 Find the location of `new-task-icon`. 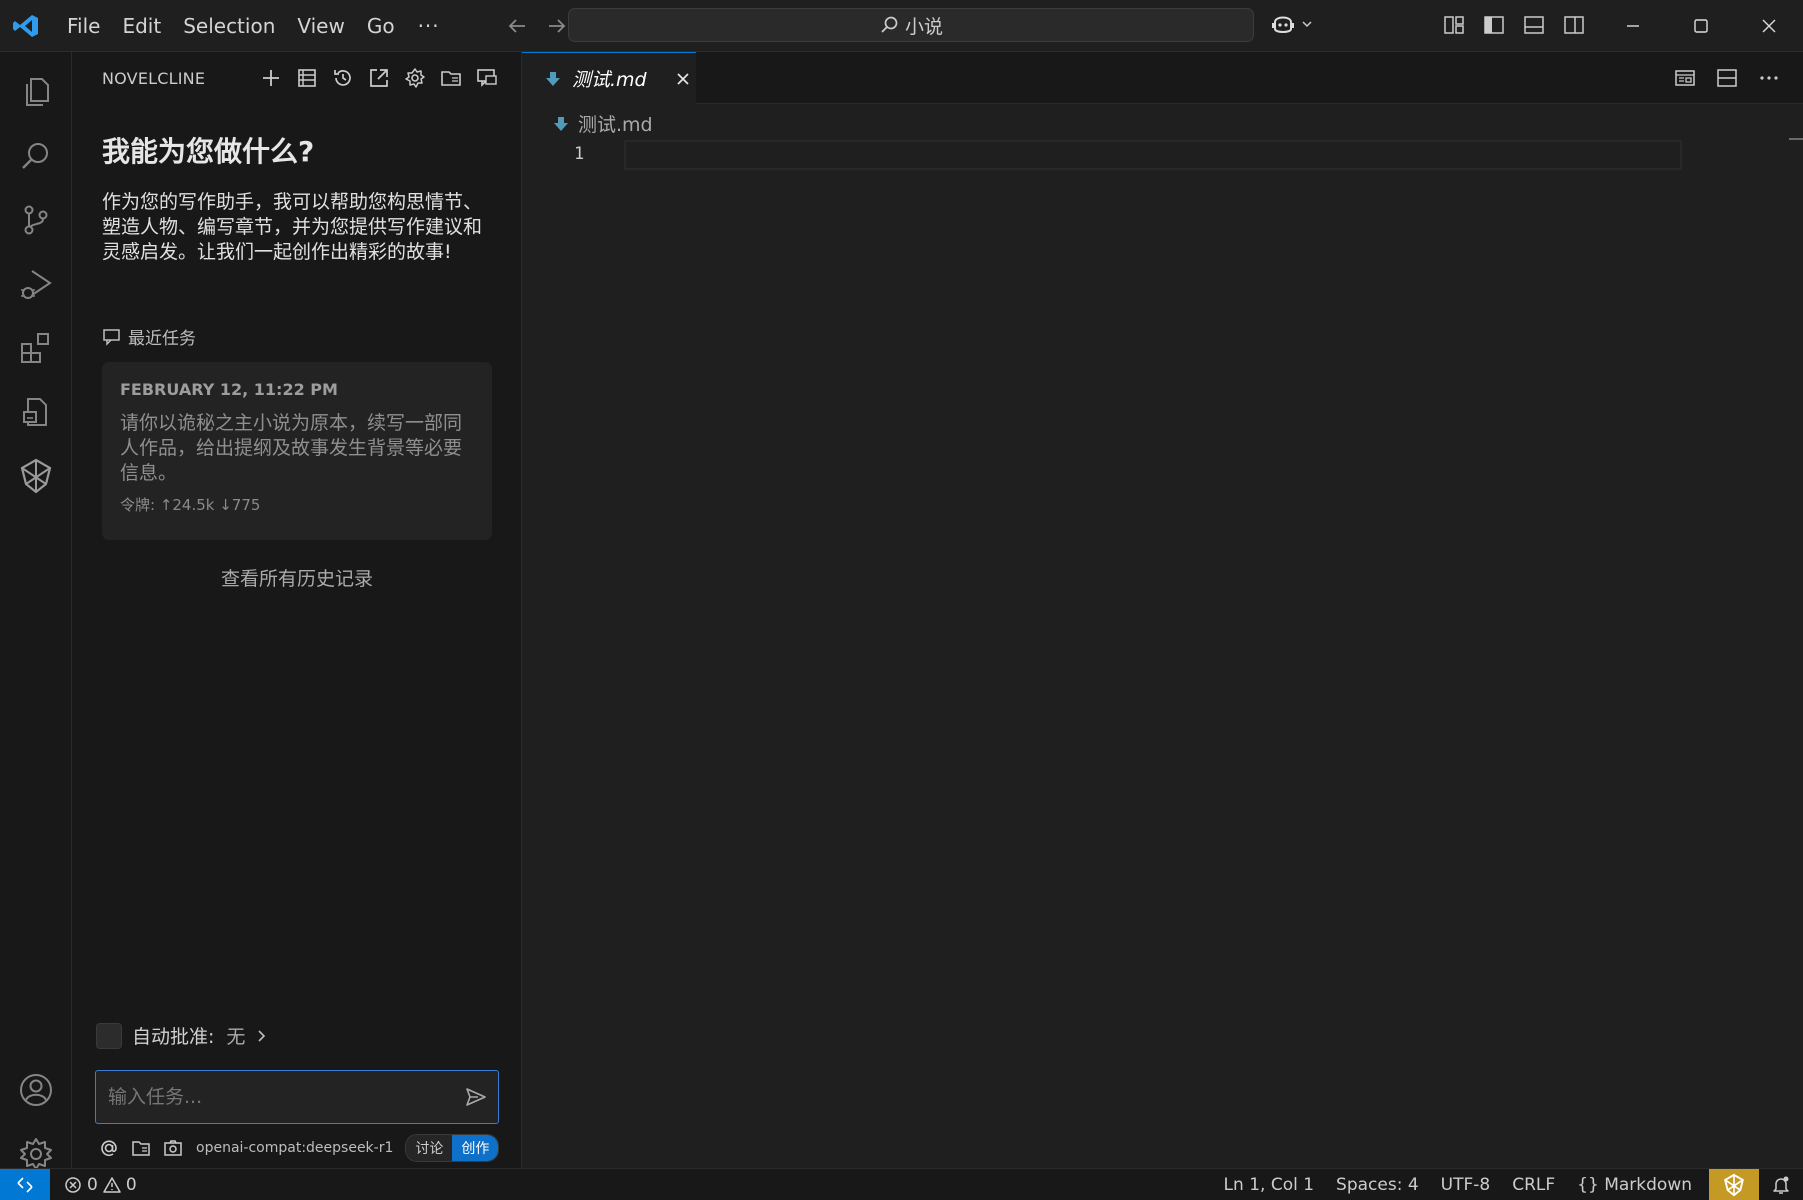

new-task-icon is located at coordinates (271, 78).